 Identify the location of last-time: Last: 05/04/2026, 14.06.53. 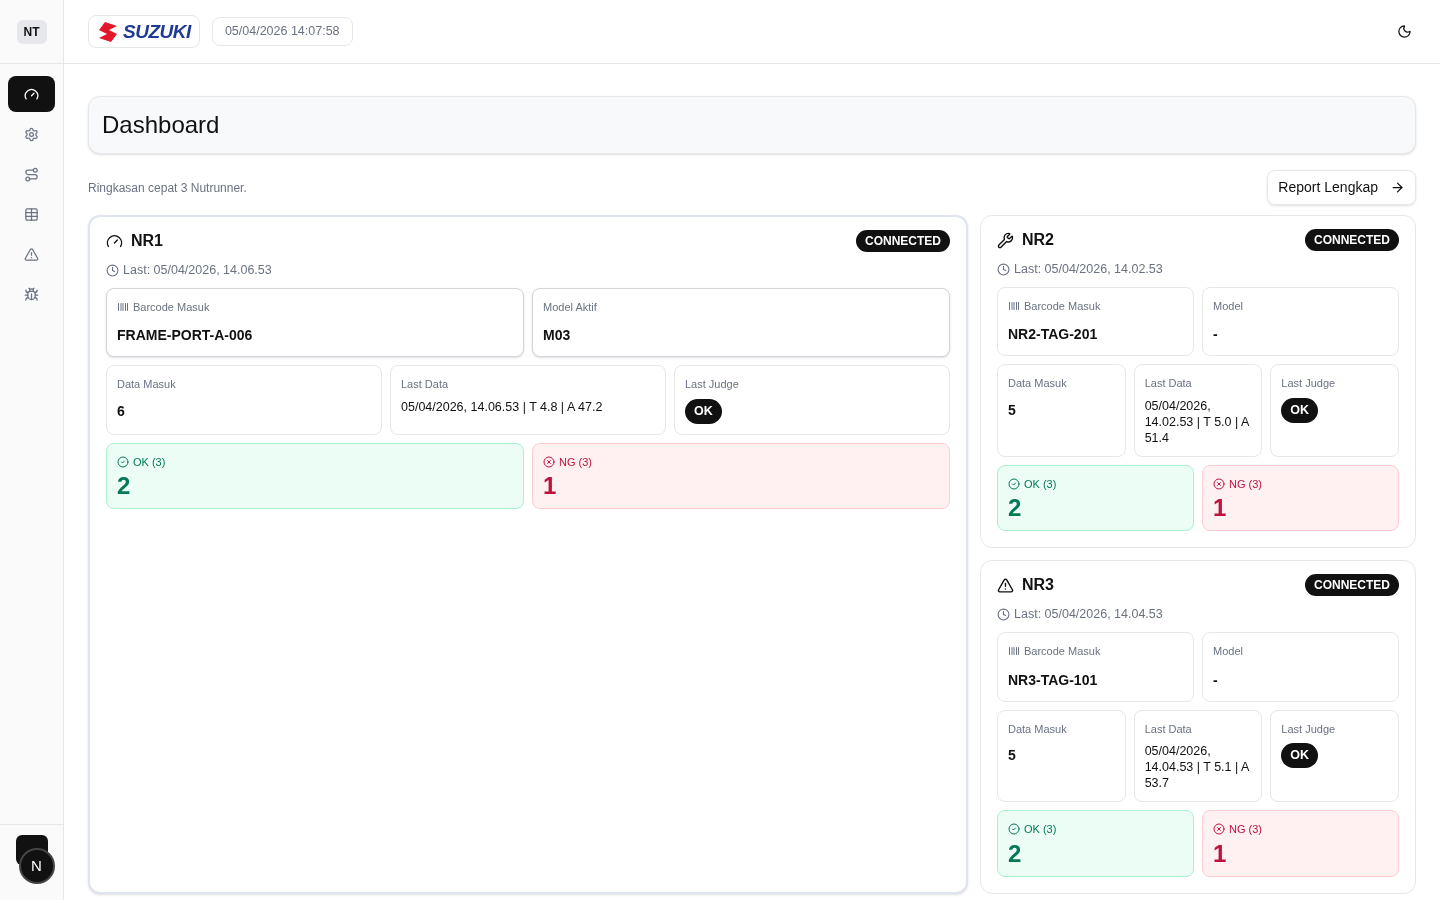
(197, 270).